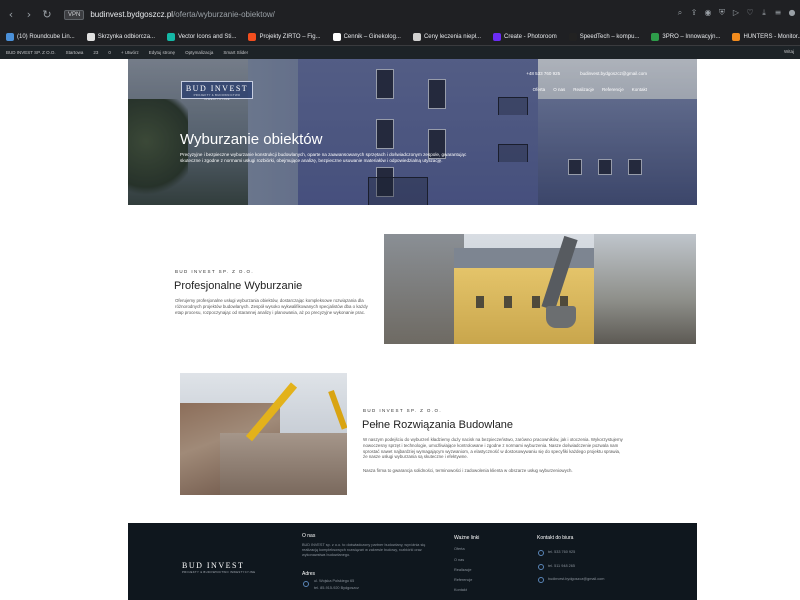 The image size is (800, 600). Describe the element at coordinates (583, 89) in the screenshot. I see `nav-item-realizacje: Realizacje` at that location.